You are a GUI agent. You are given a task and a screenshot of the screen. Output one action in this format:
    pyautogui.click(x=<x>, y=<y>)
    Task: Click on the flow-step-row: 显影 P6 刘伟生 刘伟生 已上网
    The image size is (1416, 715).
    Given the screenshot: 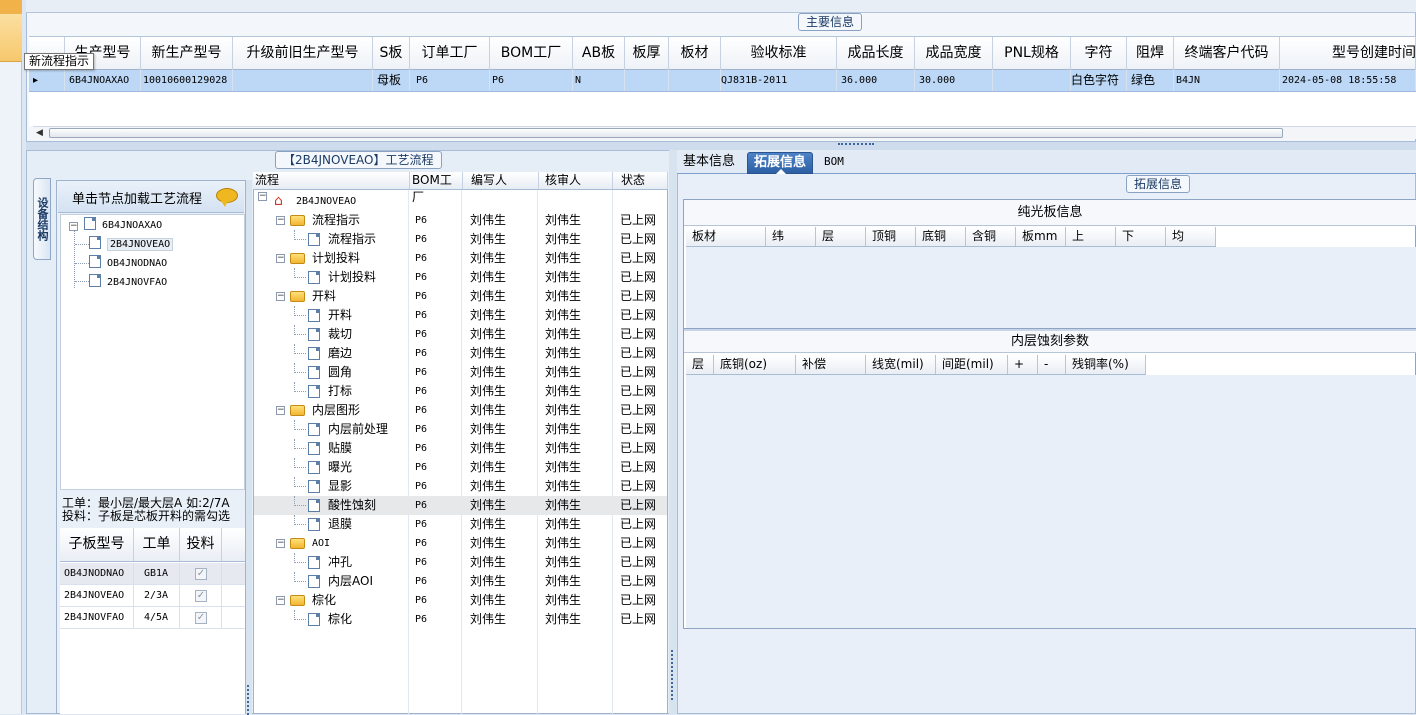 What is the action you would take?
    pyautogui.click(x=460, y=486)
    